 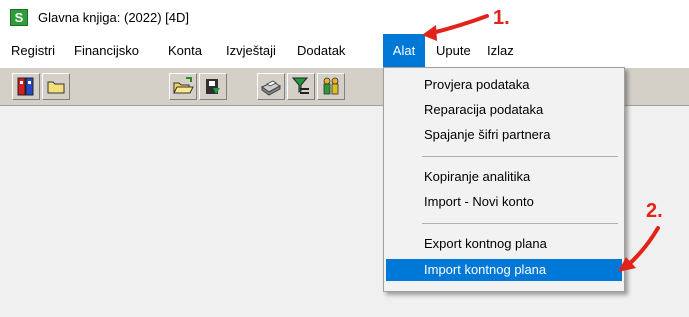 What do you see at coordinates (504, 135) in the screenshot?
I see `menu-item-spajanje-sifri-partnera: Spajanje šifri partnera` at bounding box center [504, 135].